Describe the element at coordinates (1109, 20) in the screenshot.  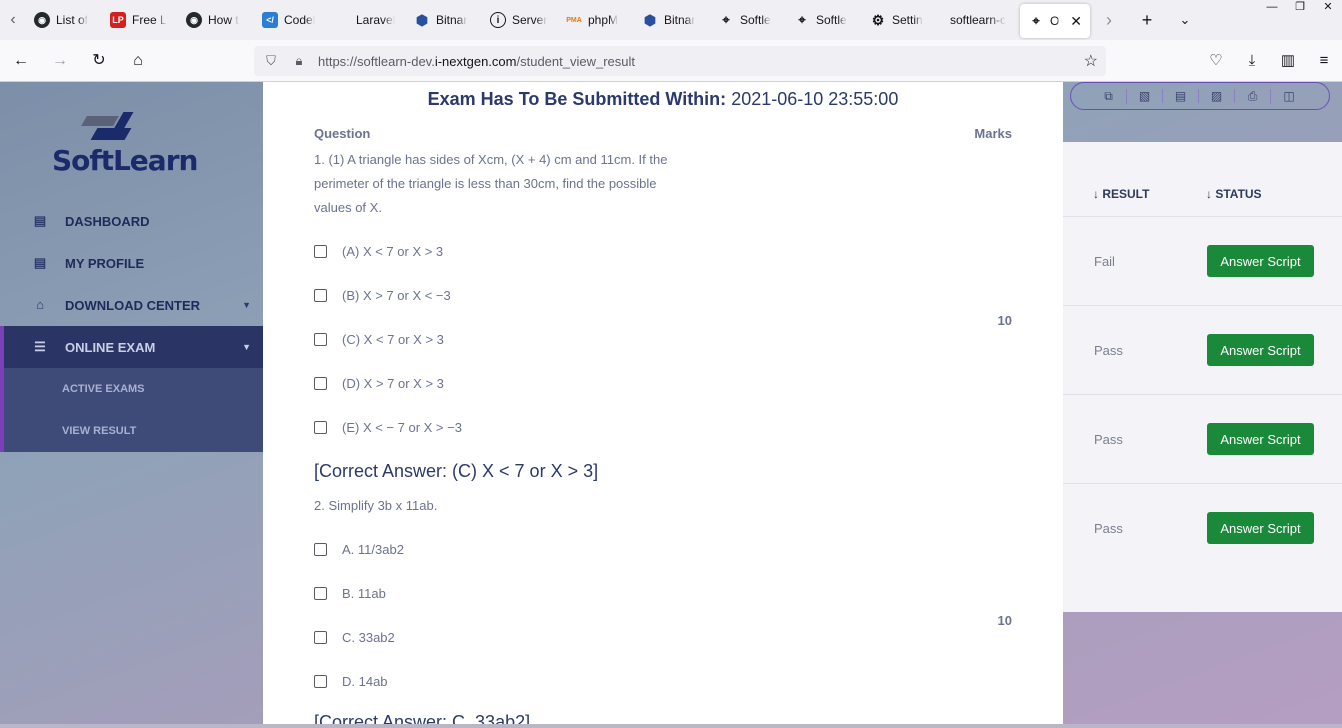
I see `tab-scroll-right-icon: ›` at that location.